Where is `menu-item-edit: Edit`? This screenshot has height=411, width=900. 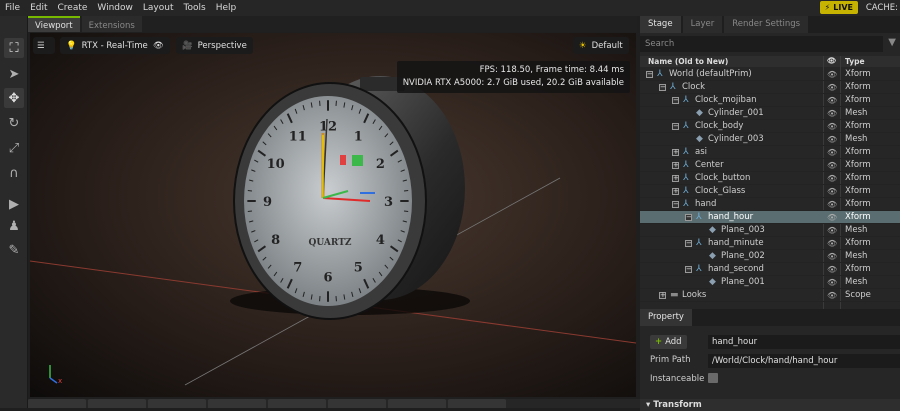 menu-item-edit: Edit is located at coordinates (38, 8).